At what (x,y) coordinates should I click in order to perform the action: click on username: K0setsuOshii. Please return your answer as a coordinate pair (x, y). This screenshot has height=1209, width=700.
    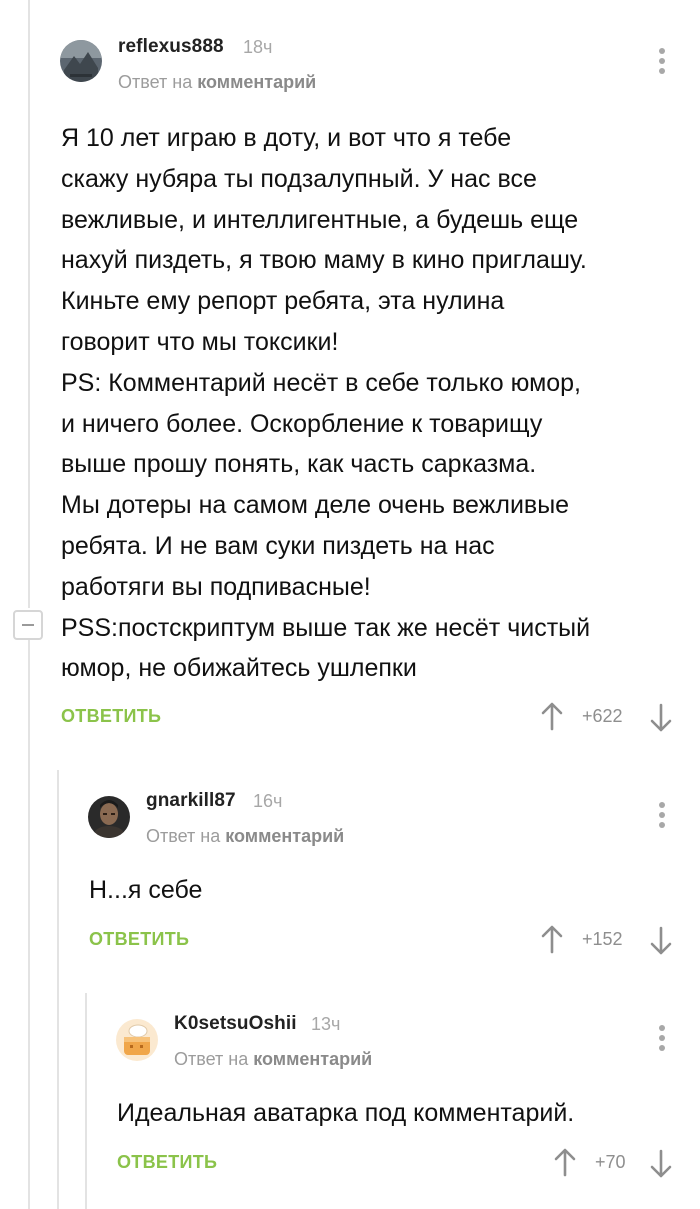
    Looking at the image, I should click on (235, 1024).